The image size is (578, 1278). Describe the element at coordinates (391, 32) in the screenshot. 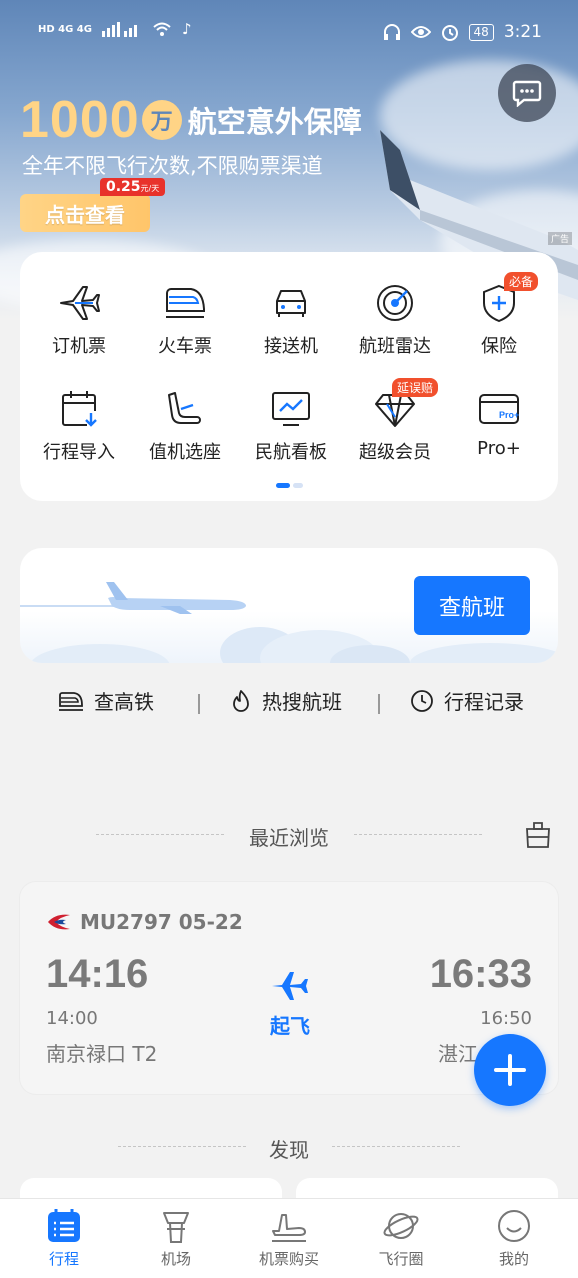

I see `headphones-icon` at that location.